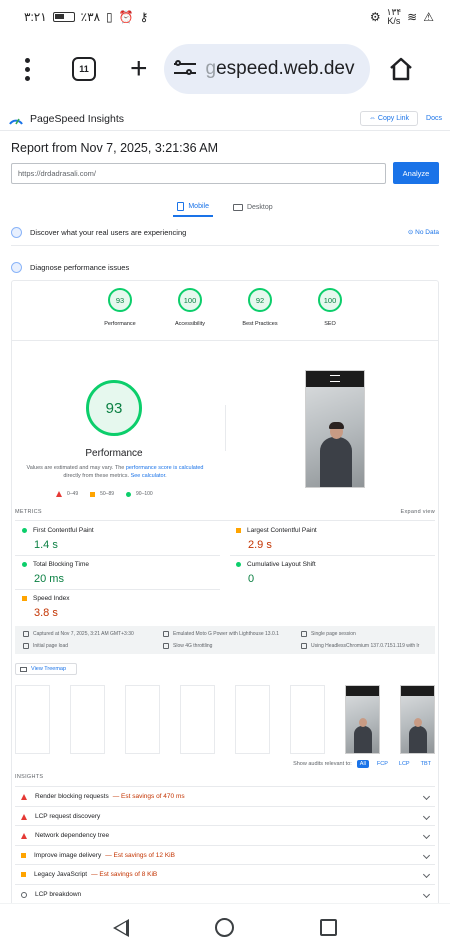  What do you see at coordinates (412, 17) in the screenshot?
I see `wifi-icon: ≋` at bounding box center [412, 17].